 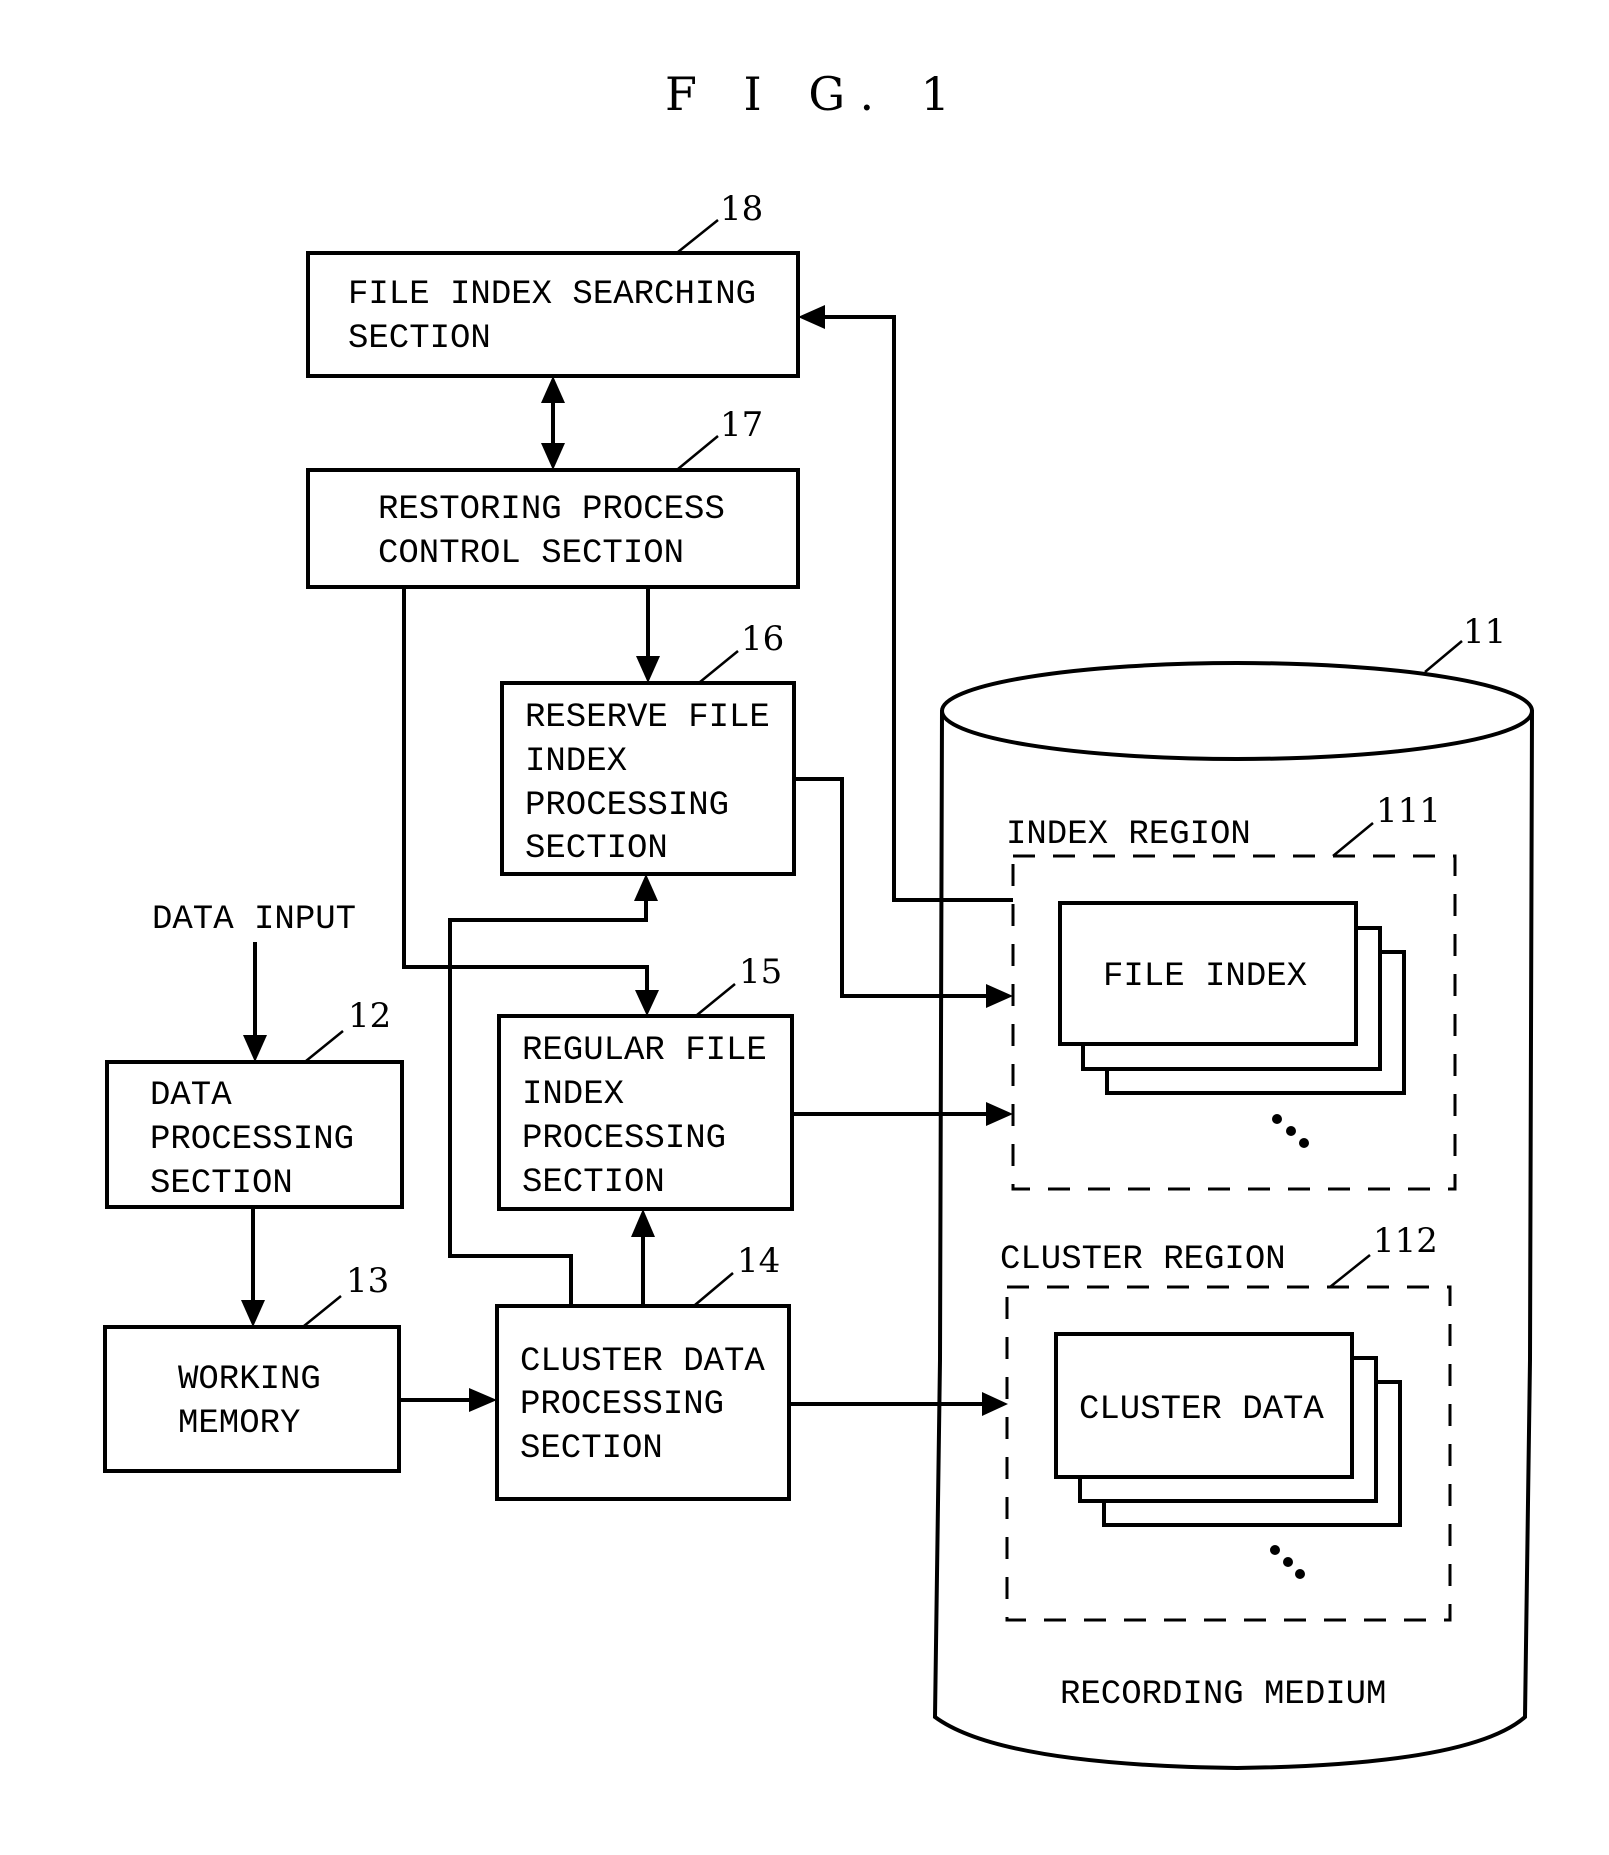 I want to click on ref-number-111: 111, so click(x=1408, y=811).